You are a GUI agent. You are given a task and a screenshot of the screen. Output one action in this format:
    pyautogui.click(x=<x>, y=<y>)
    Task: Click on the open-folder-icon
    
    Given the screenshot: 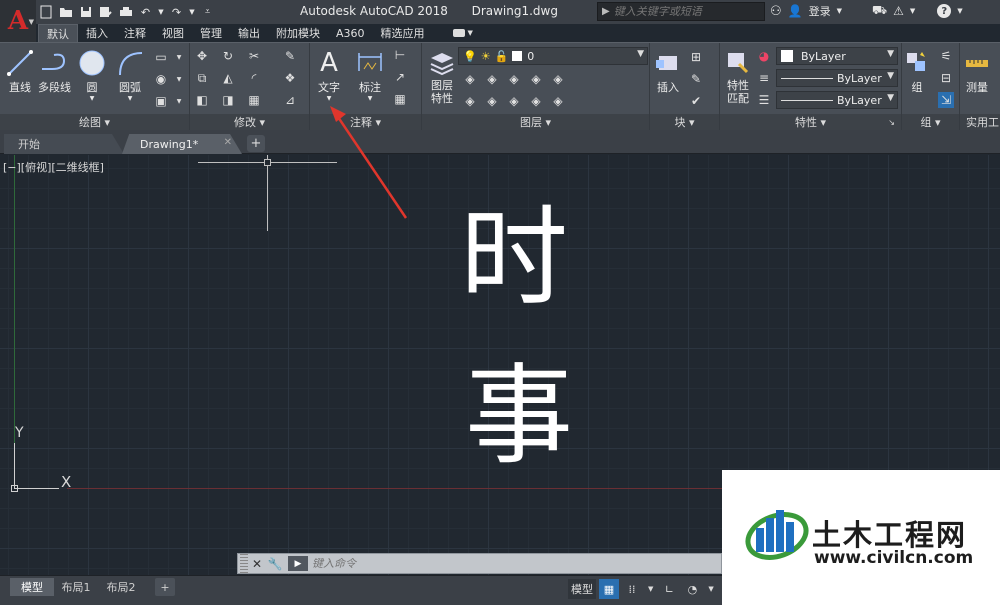 What is the action you would take?
    pyautogui.click(x=65, y=12)
    